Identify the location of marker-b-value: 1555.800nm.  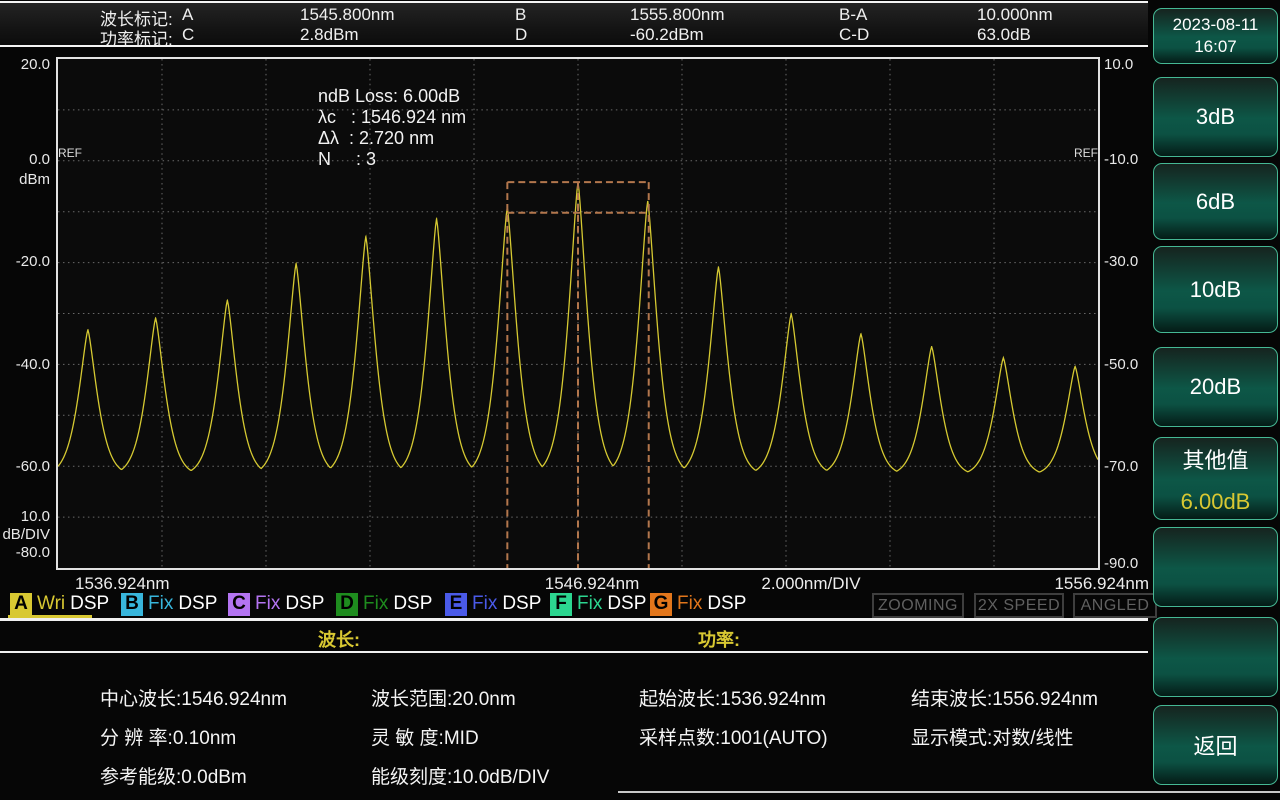
(677, 14).